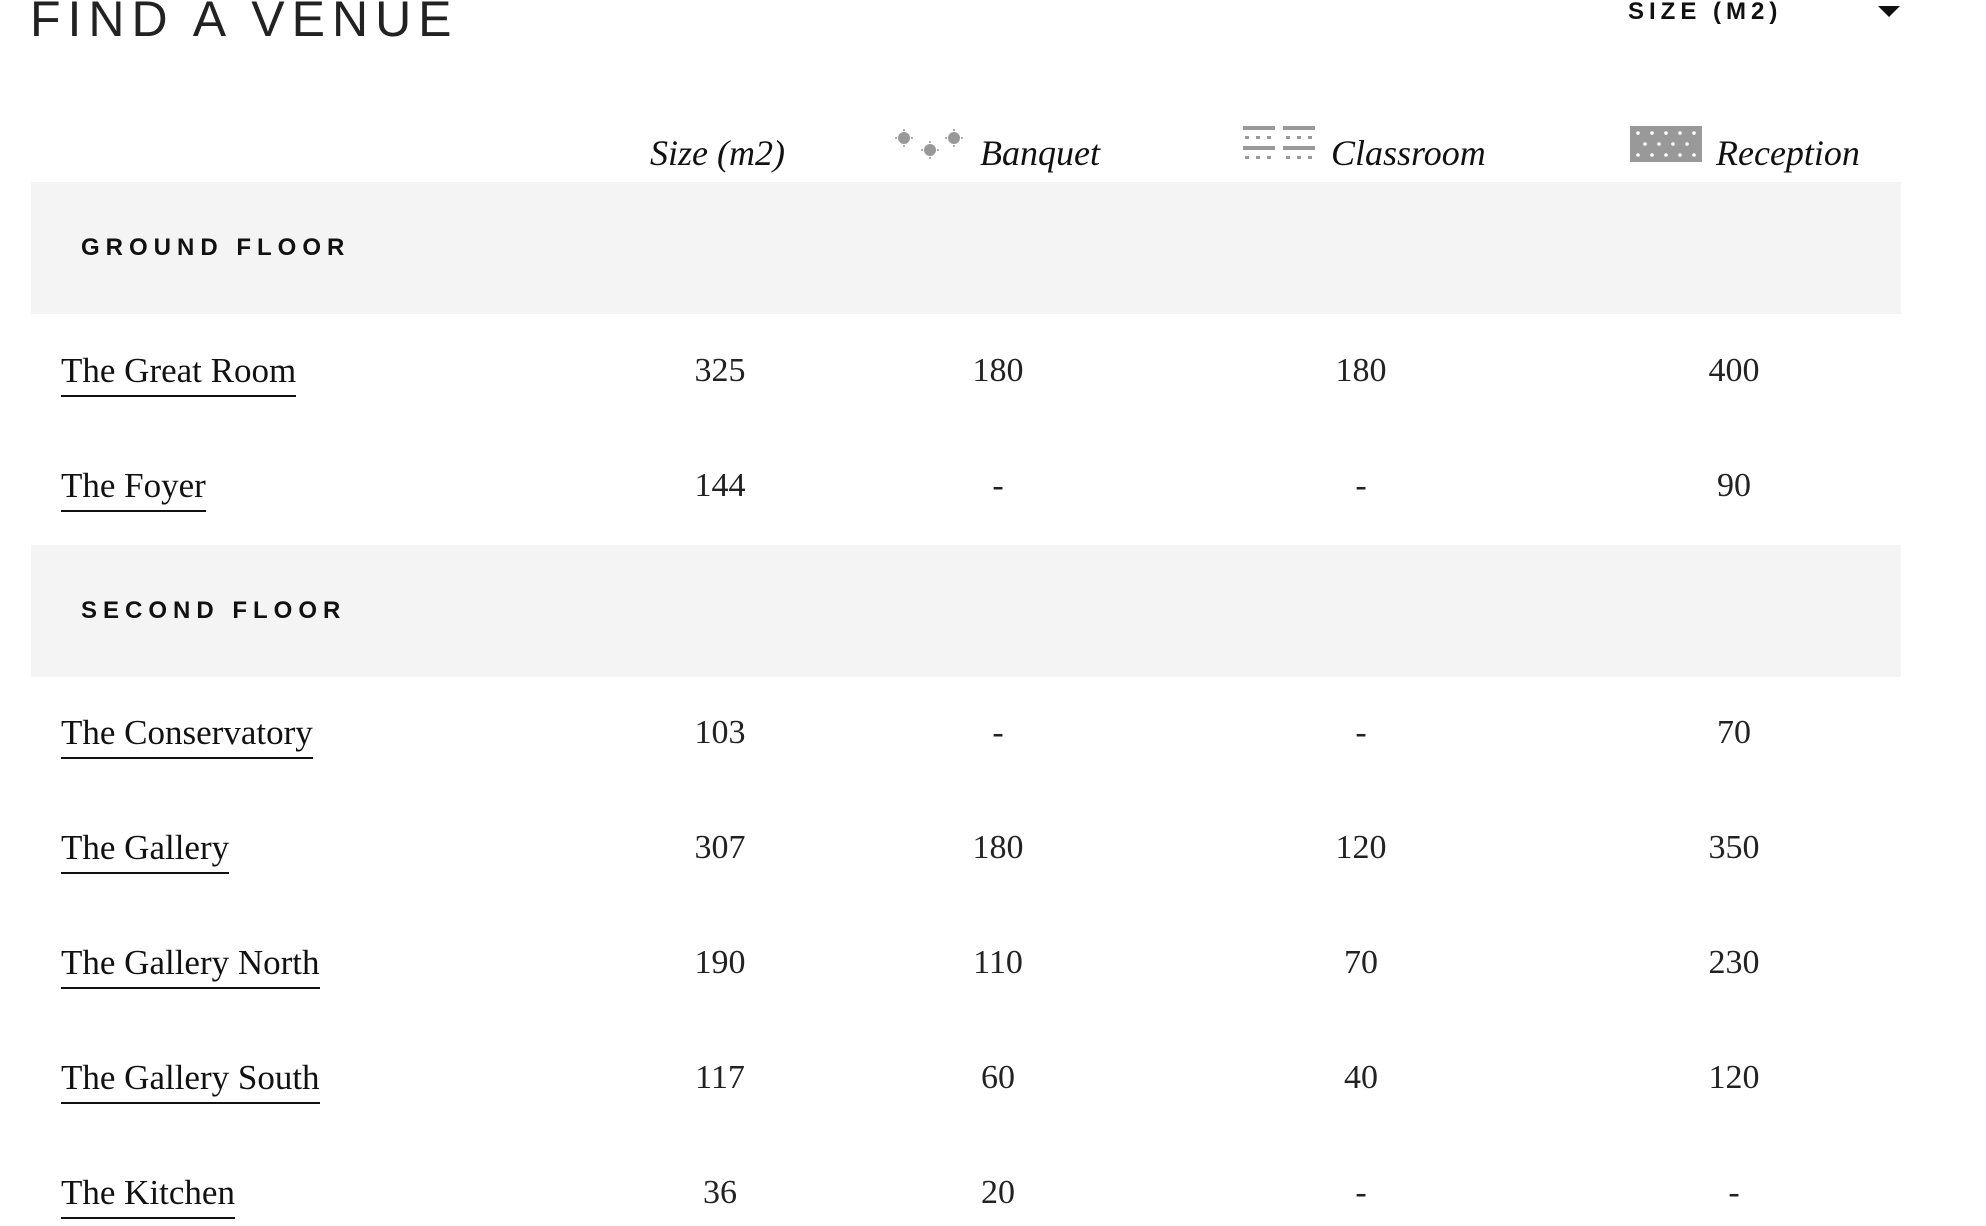 This screenshot has height=1226, width=1986. I want to click on table-row: The Great Room 325 180 180 400, so click(993, 381).